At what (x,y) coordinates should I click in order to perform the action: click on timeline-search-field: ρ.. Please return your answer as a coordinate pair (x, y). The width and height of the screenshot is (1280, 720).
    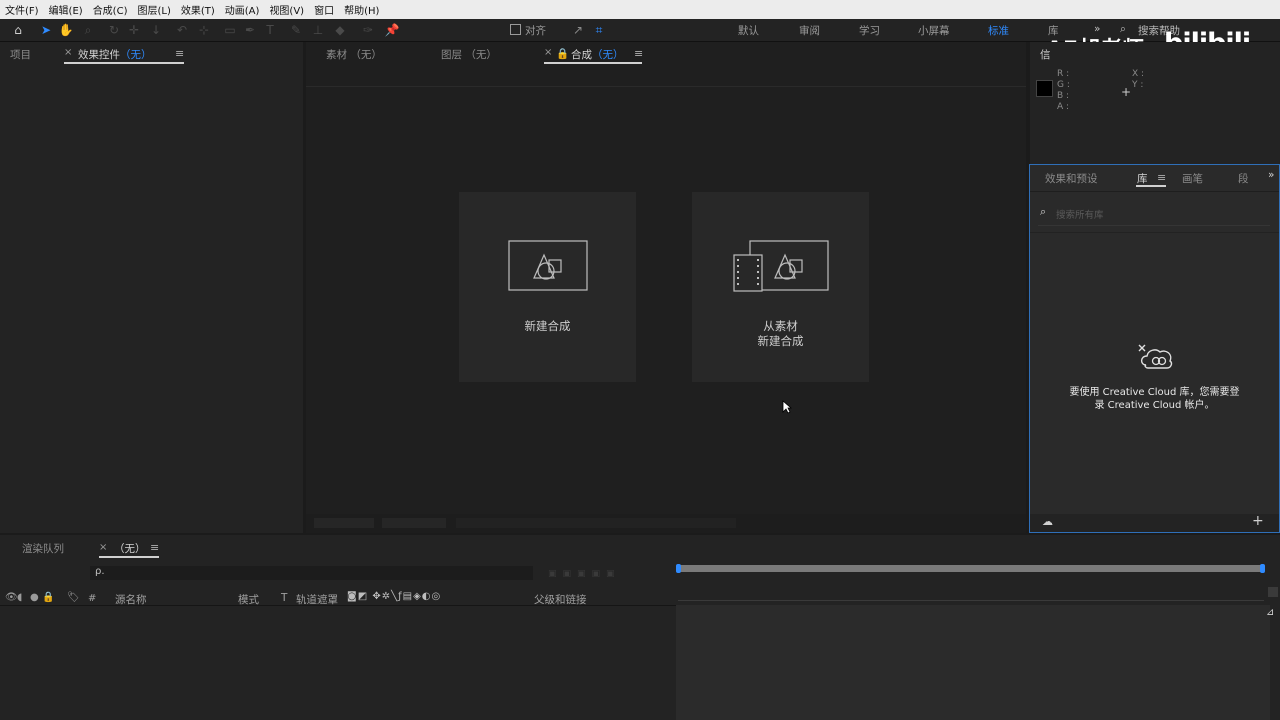
    Looking at the image, I should click on (311, 573).